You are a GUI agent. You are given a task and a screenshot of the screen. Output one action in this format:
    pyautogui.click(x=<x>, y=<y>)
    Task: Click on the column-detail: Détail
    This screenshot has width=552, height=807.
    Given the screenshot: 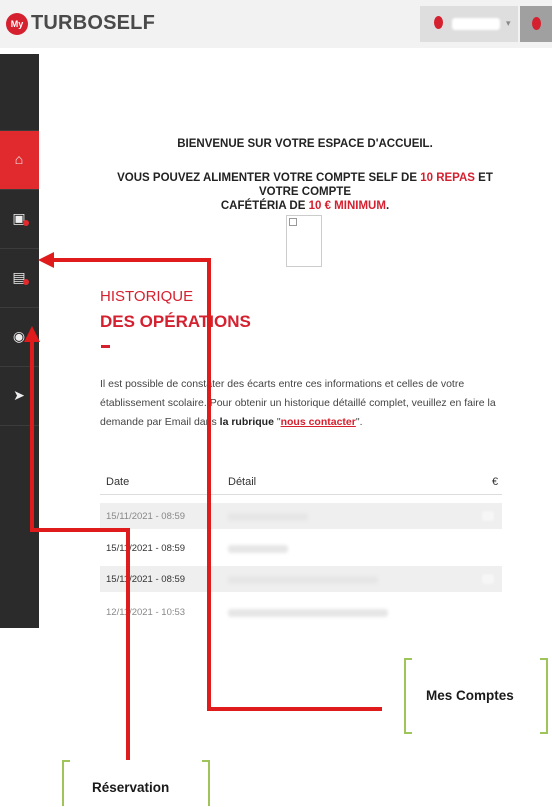 What is the action you would take?
    pyautogui.click(x=242, y=482)
    